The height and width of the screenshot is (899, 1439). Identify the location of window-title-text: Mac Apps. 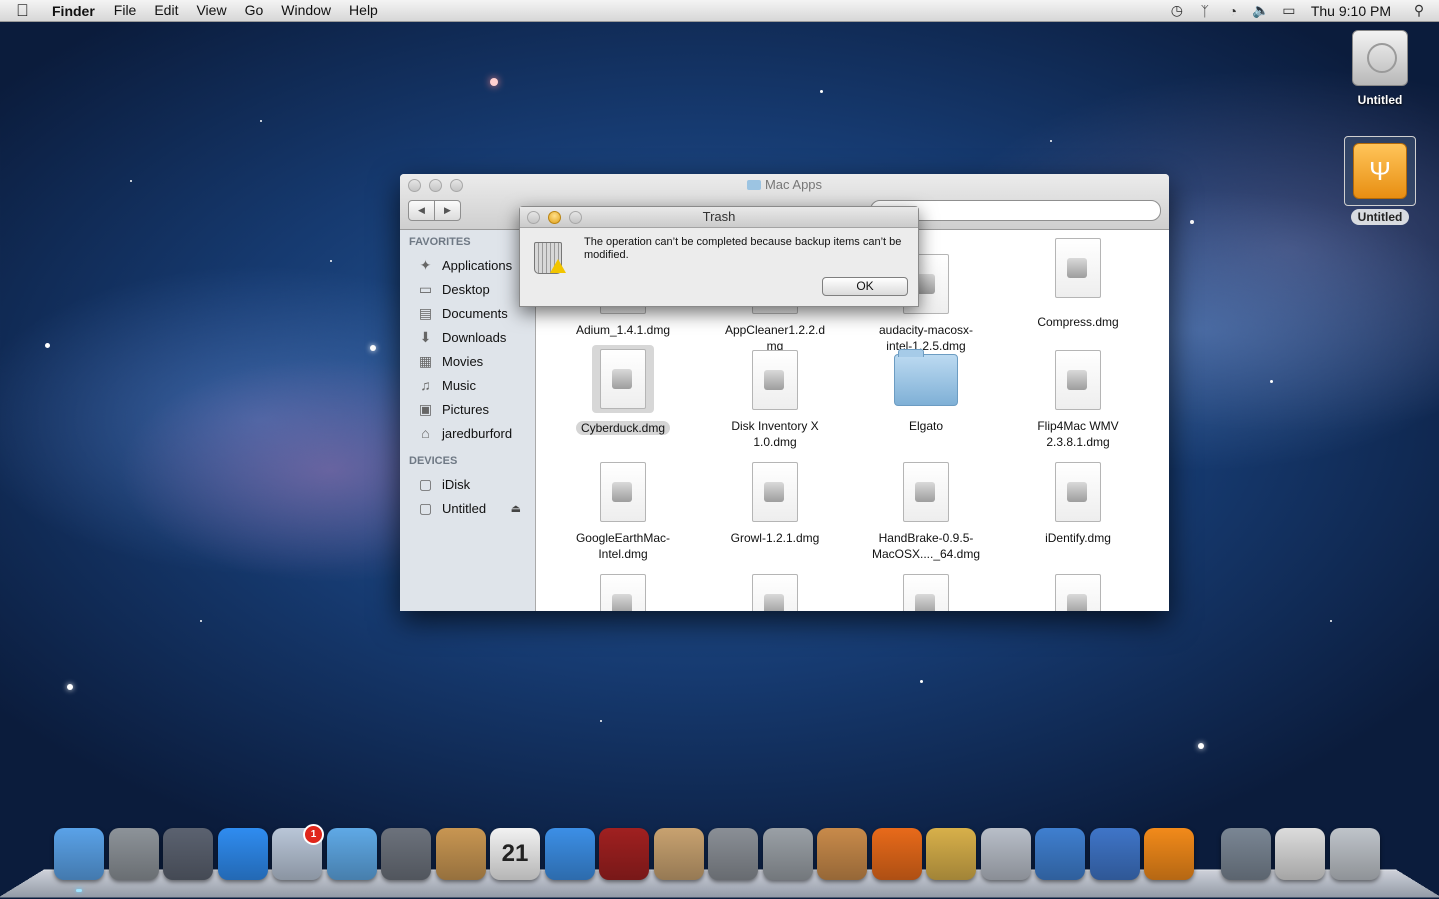
(793, 184).